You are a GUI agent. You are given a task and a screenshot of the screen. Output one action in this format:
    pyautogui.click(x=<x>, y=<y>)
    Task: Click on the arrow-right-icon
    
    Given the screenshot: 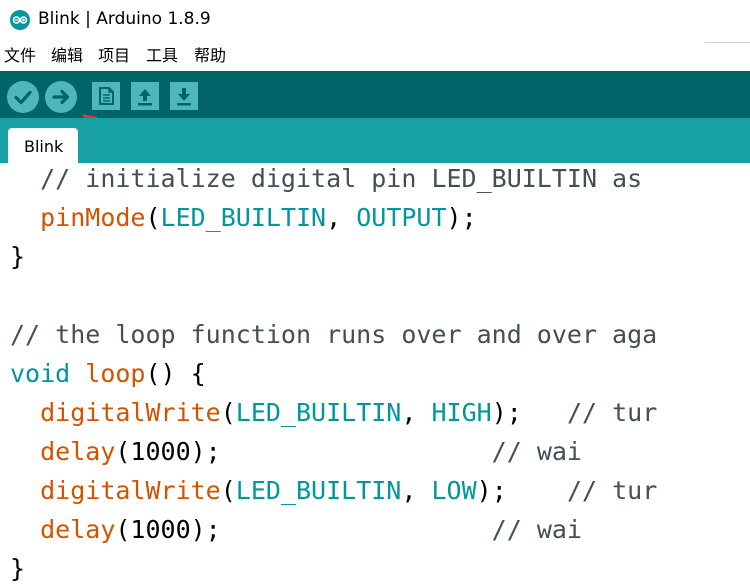 What is the action you would take?
    pyautogui.click(x=61, y=97)
    